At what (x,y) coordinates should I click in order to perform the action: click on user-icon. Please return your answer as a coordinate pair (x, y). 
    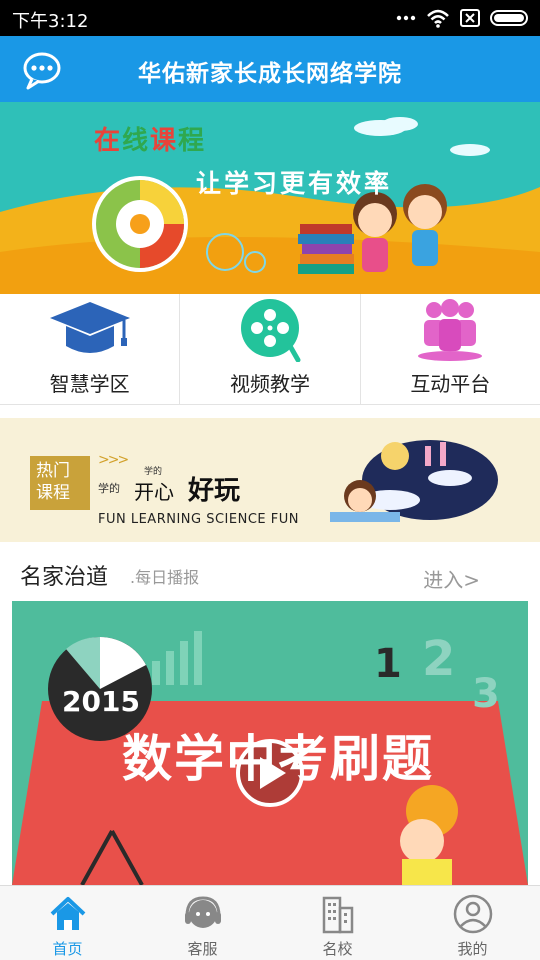
    Looking at the image, I should click on (472, 914).